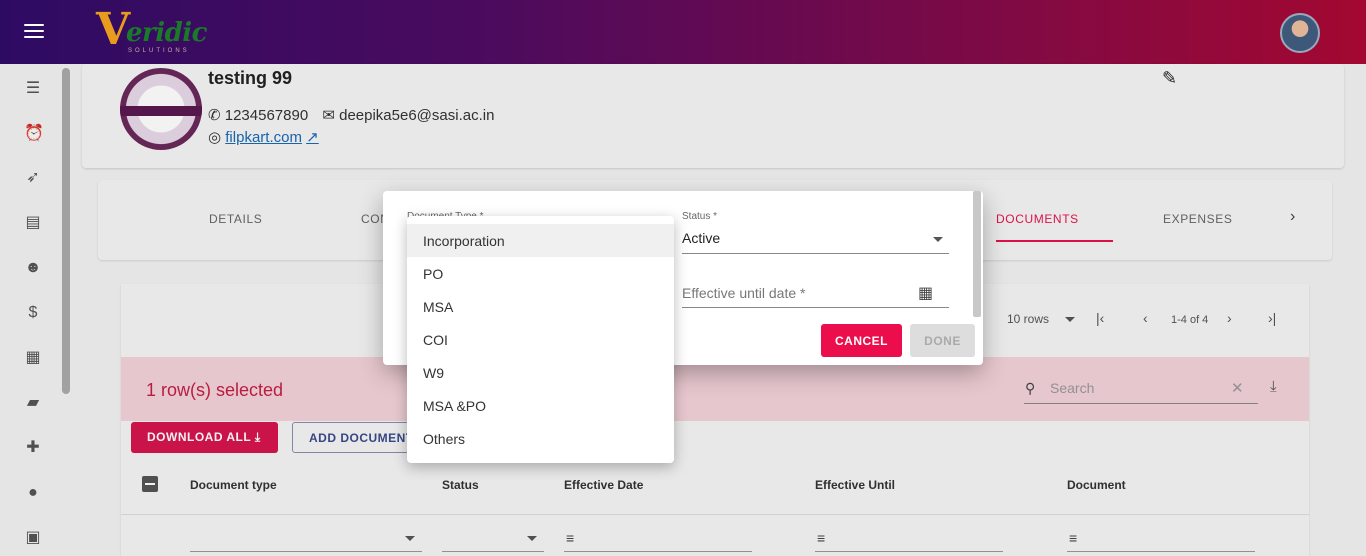 The height and width of the screenshot is (556, 1366). I want to click on page-range: 1-4 of 4, so click(1190, 320).